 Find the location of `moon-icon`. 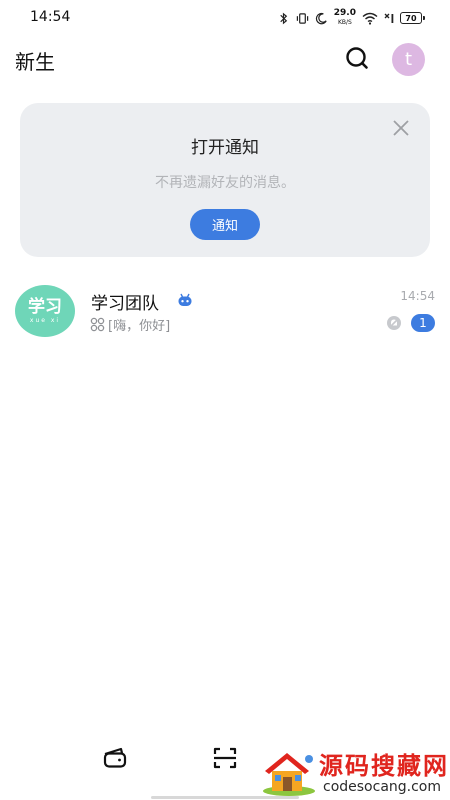

moon-icon is located at coordinates (321, 18).